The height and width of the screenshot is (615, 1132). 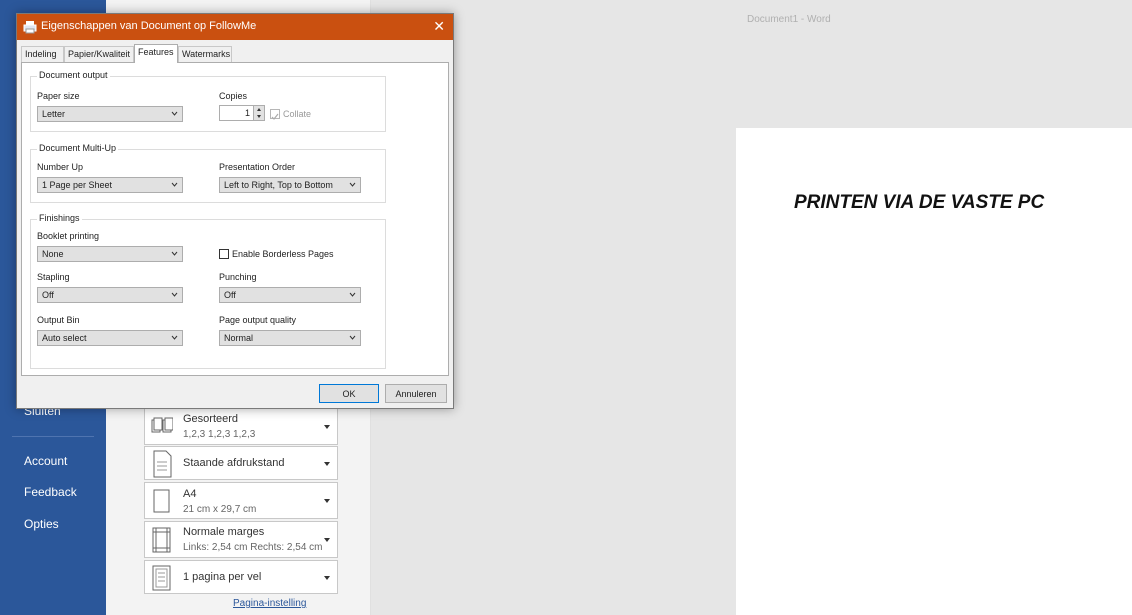 I want to click on checkmark-icon, so click(x=275, y=116).